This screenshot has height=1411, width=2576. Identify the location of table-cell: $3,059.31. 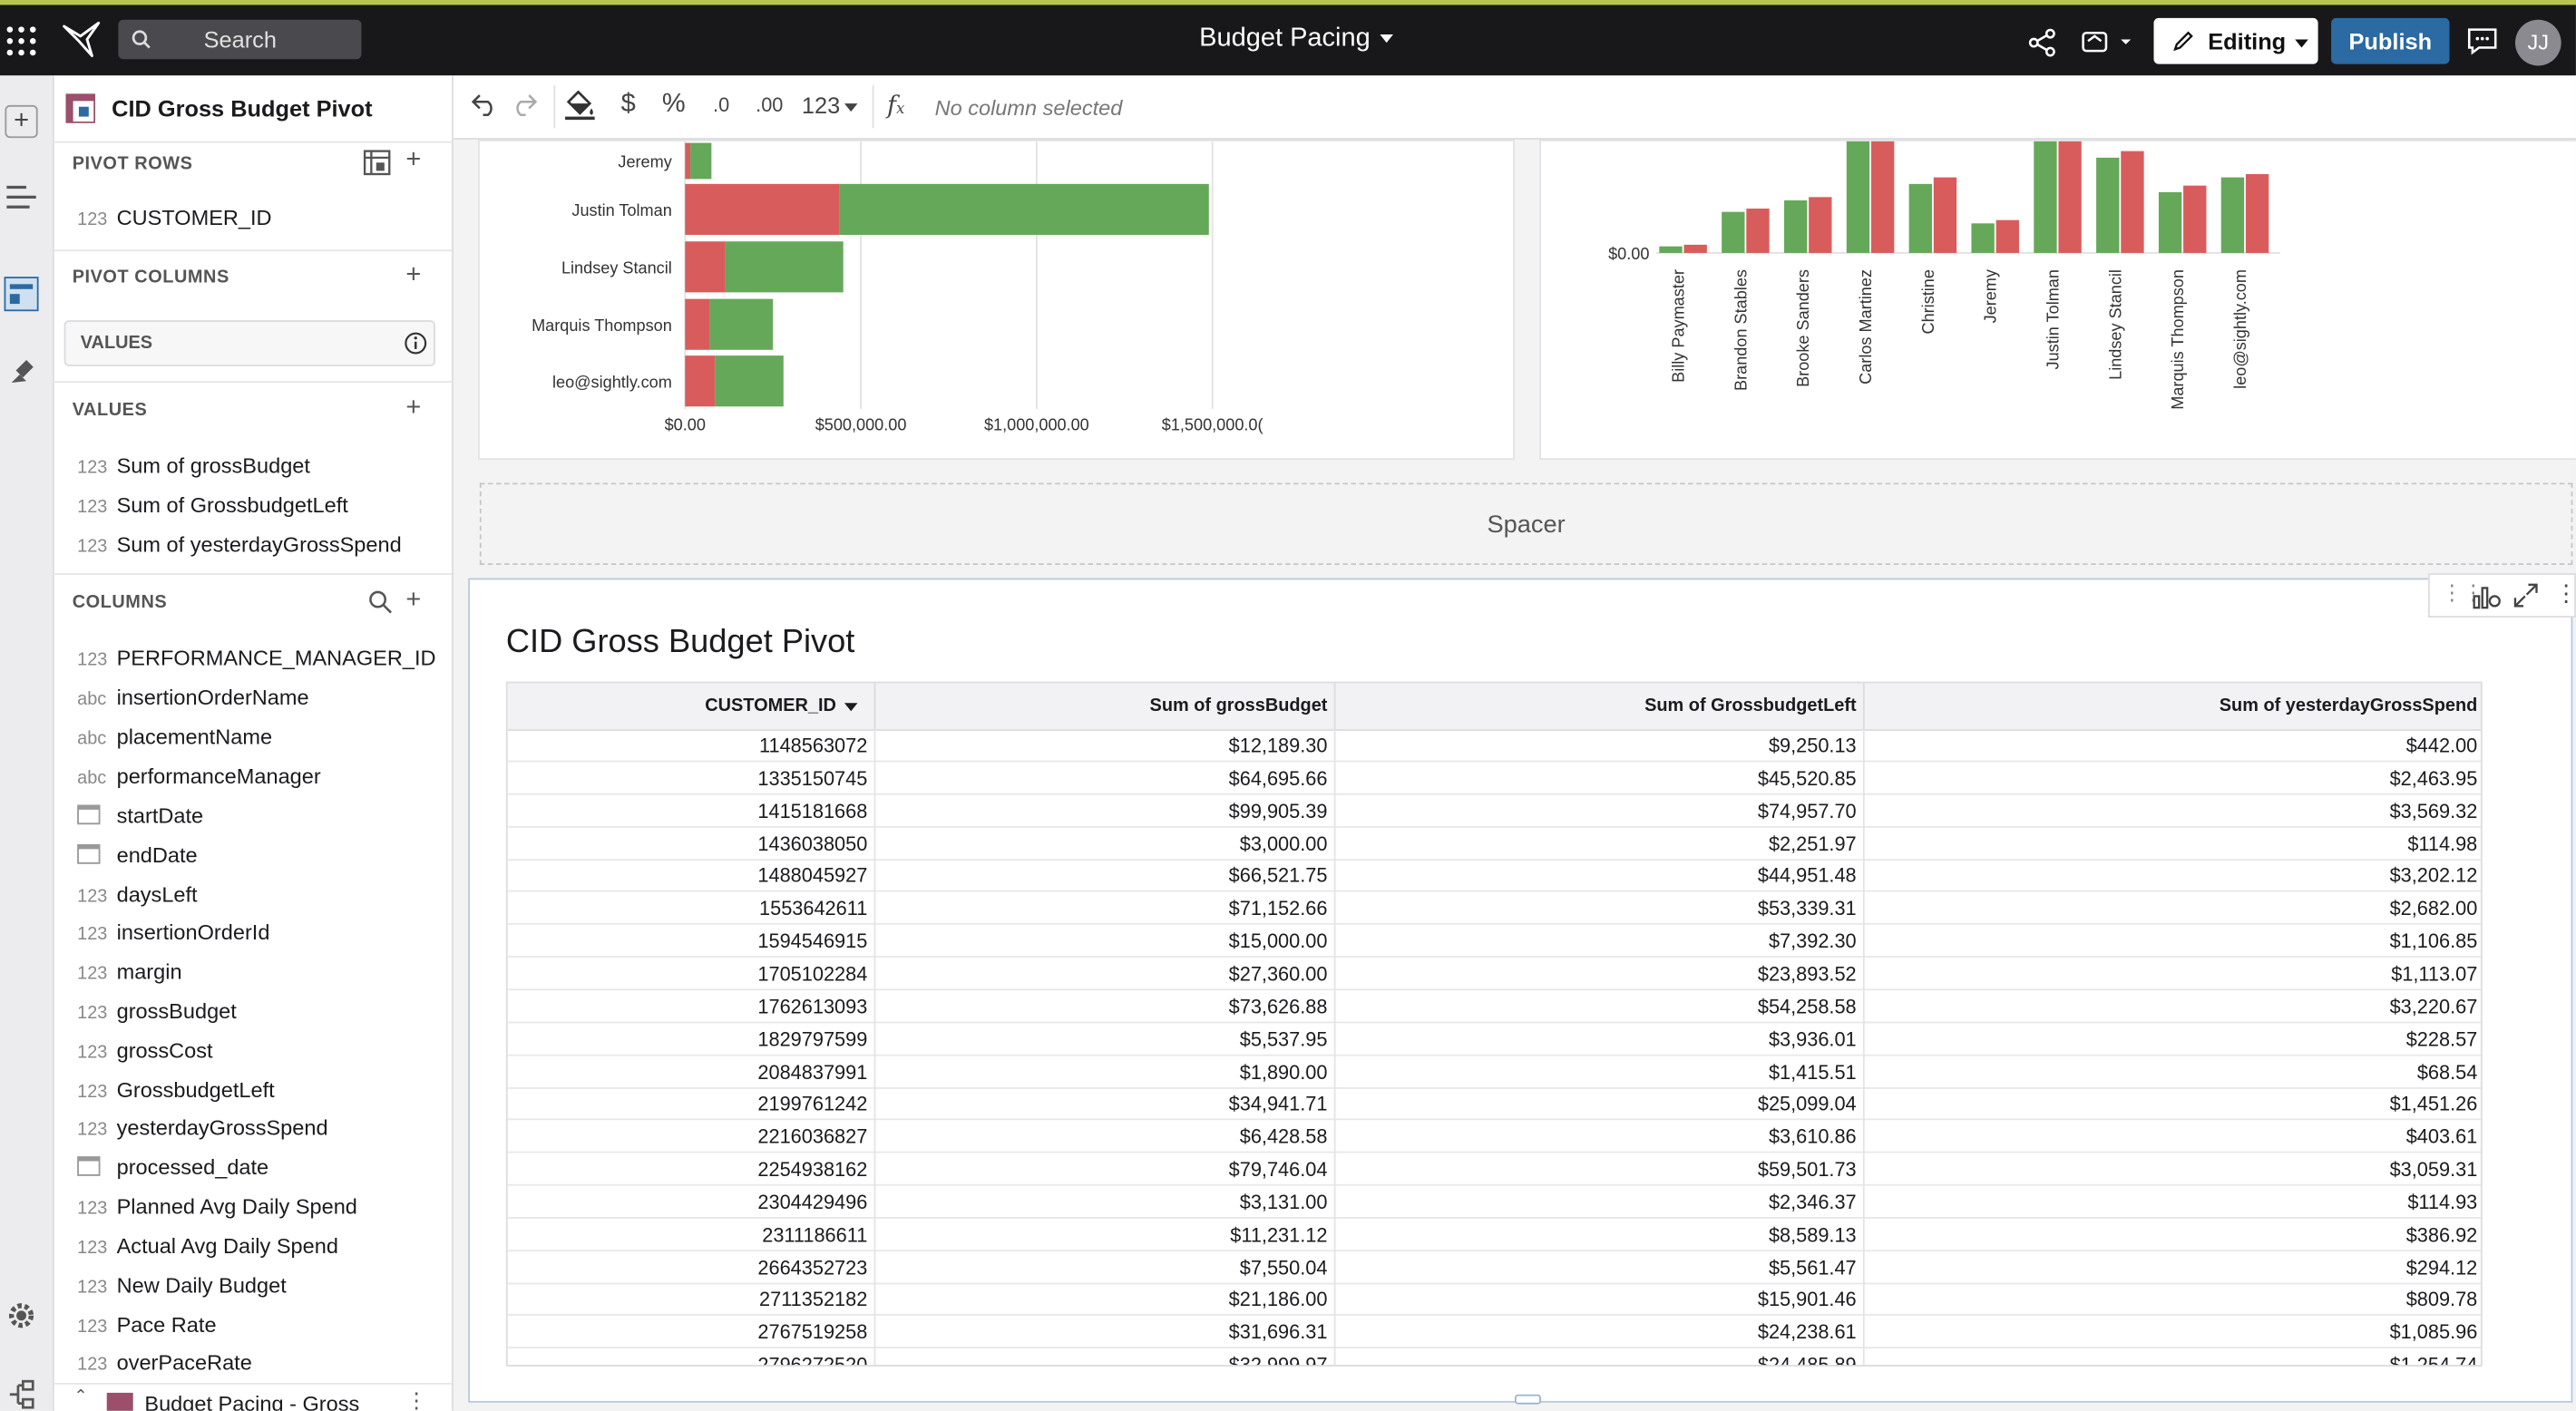
(2173, 1169).